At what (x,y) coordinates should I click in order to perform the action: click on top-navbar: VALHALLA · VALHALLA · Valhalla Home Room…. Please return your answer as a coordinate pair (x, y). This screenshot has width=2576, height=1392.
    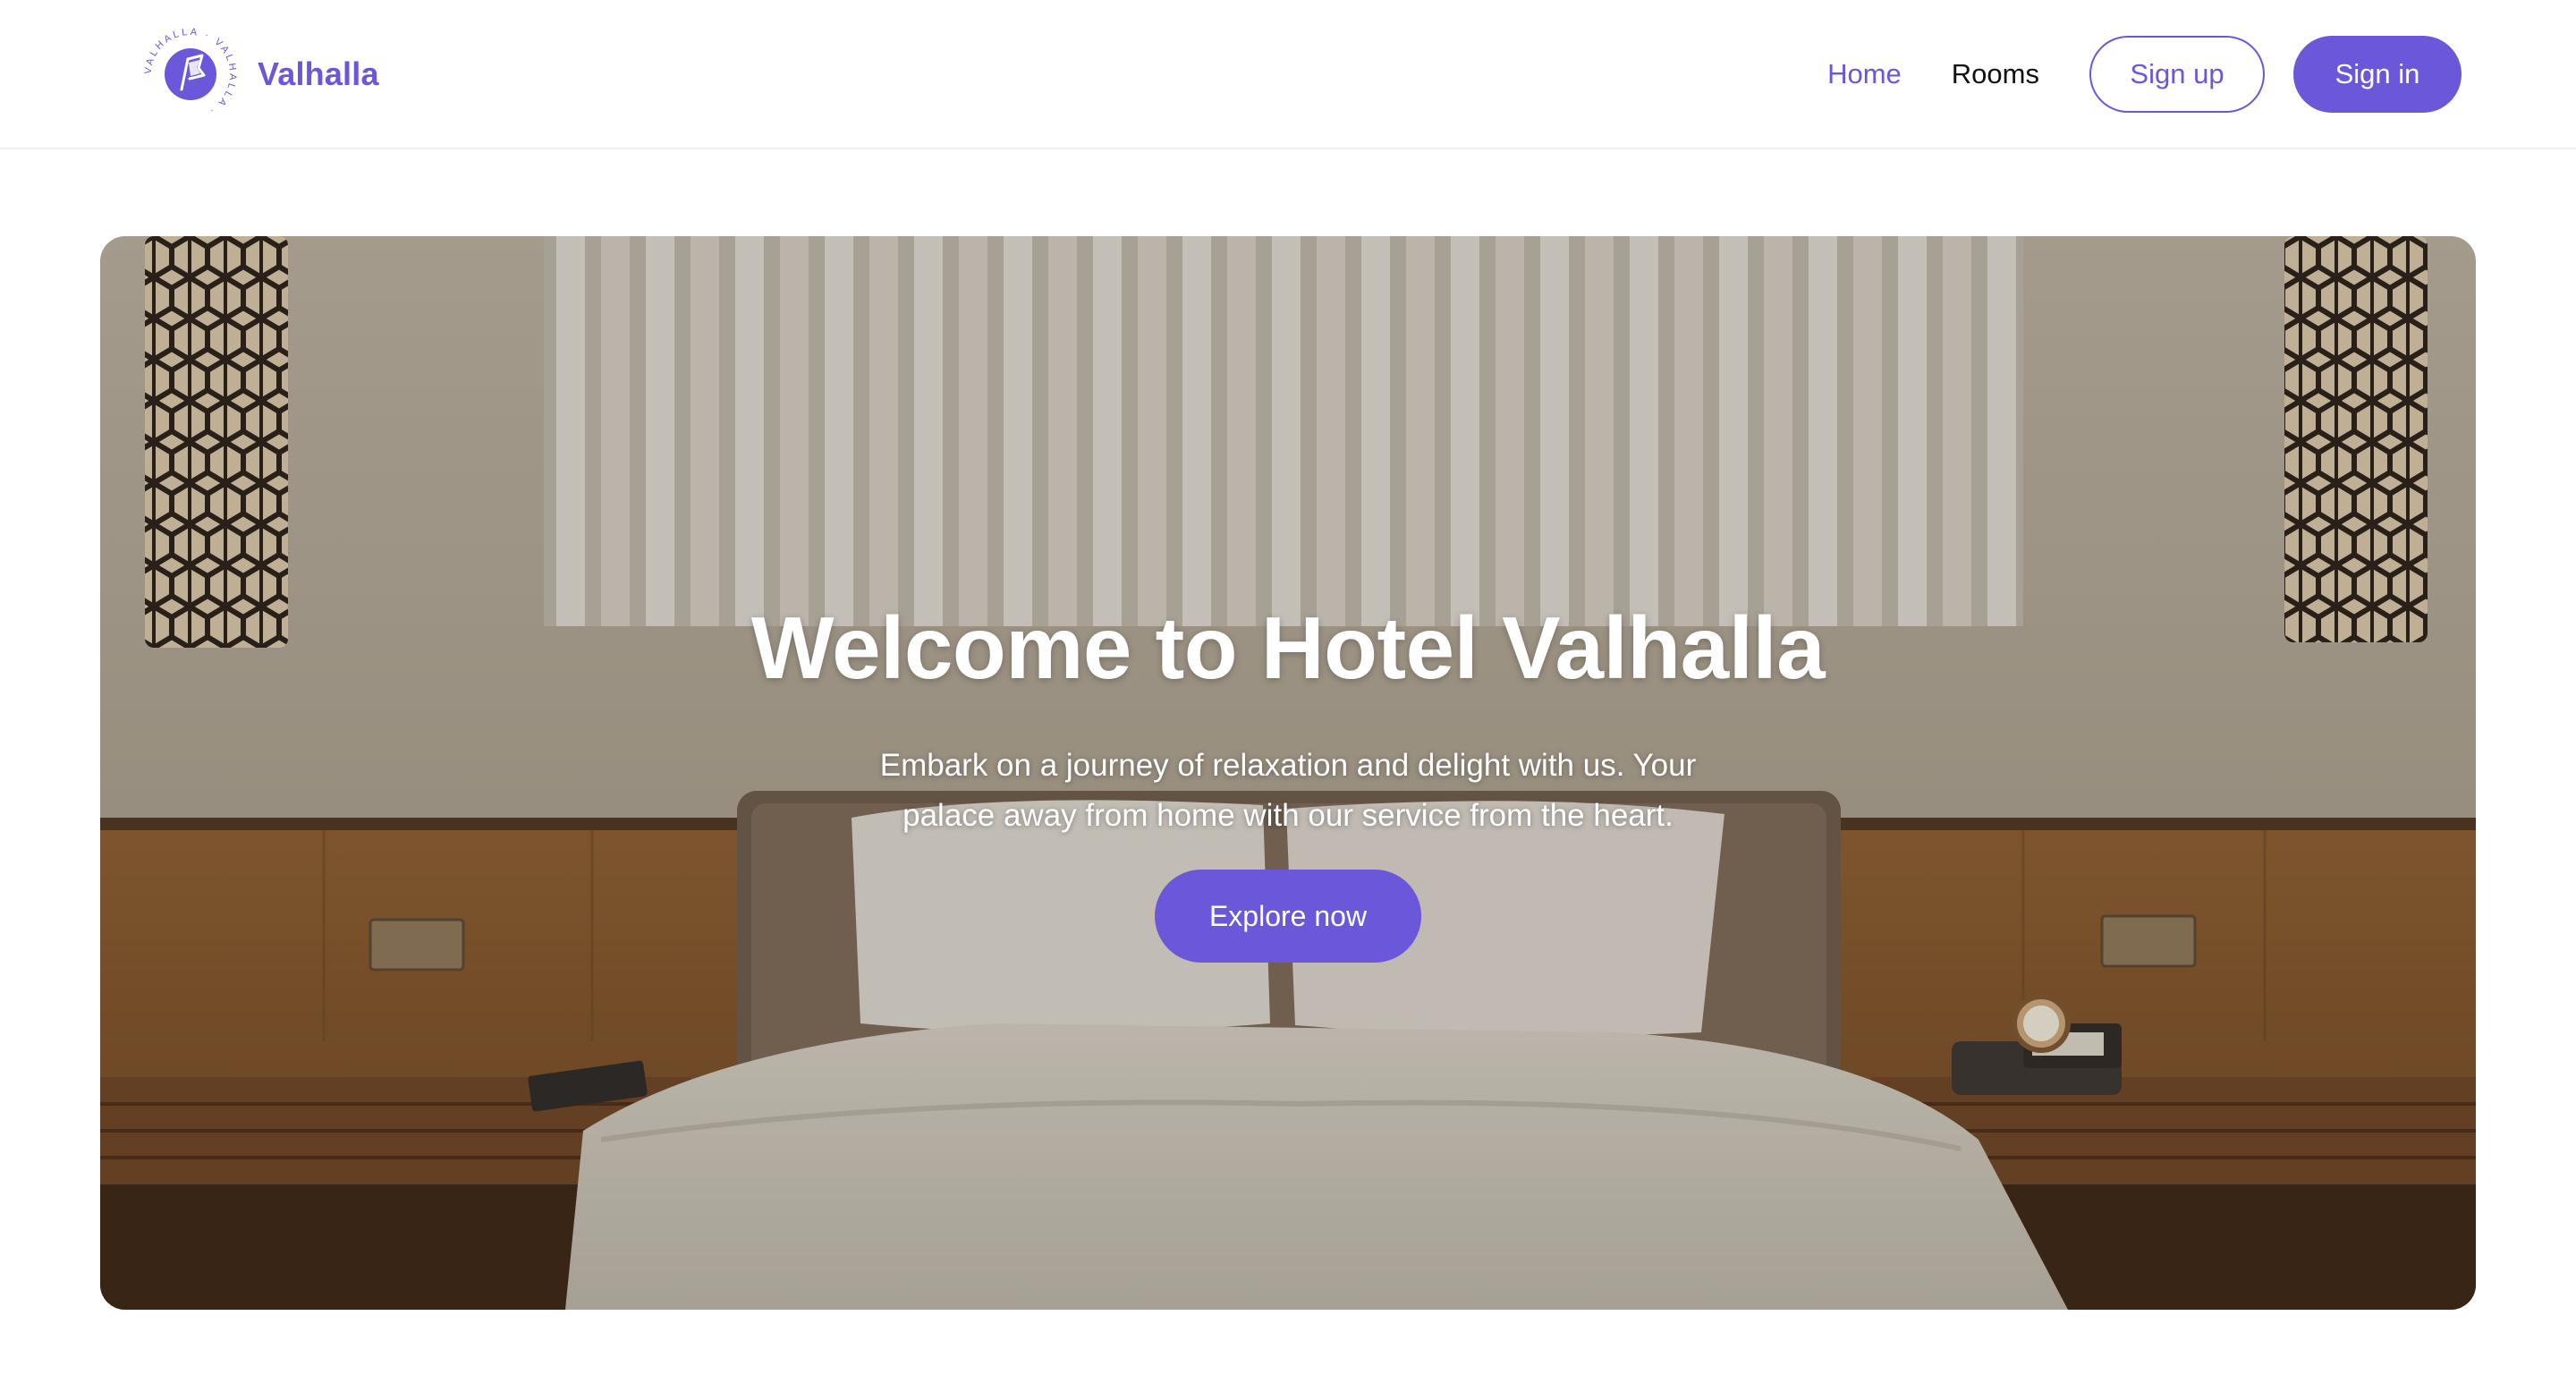
    Looking at the image, I should click on (1288, 74).